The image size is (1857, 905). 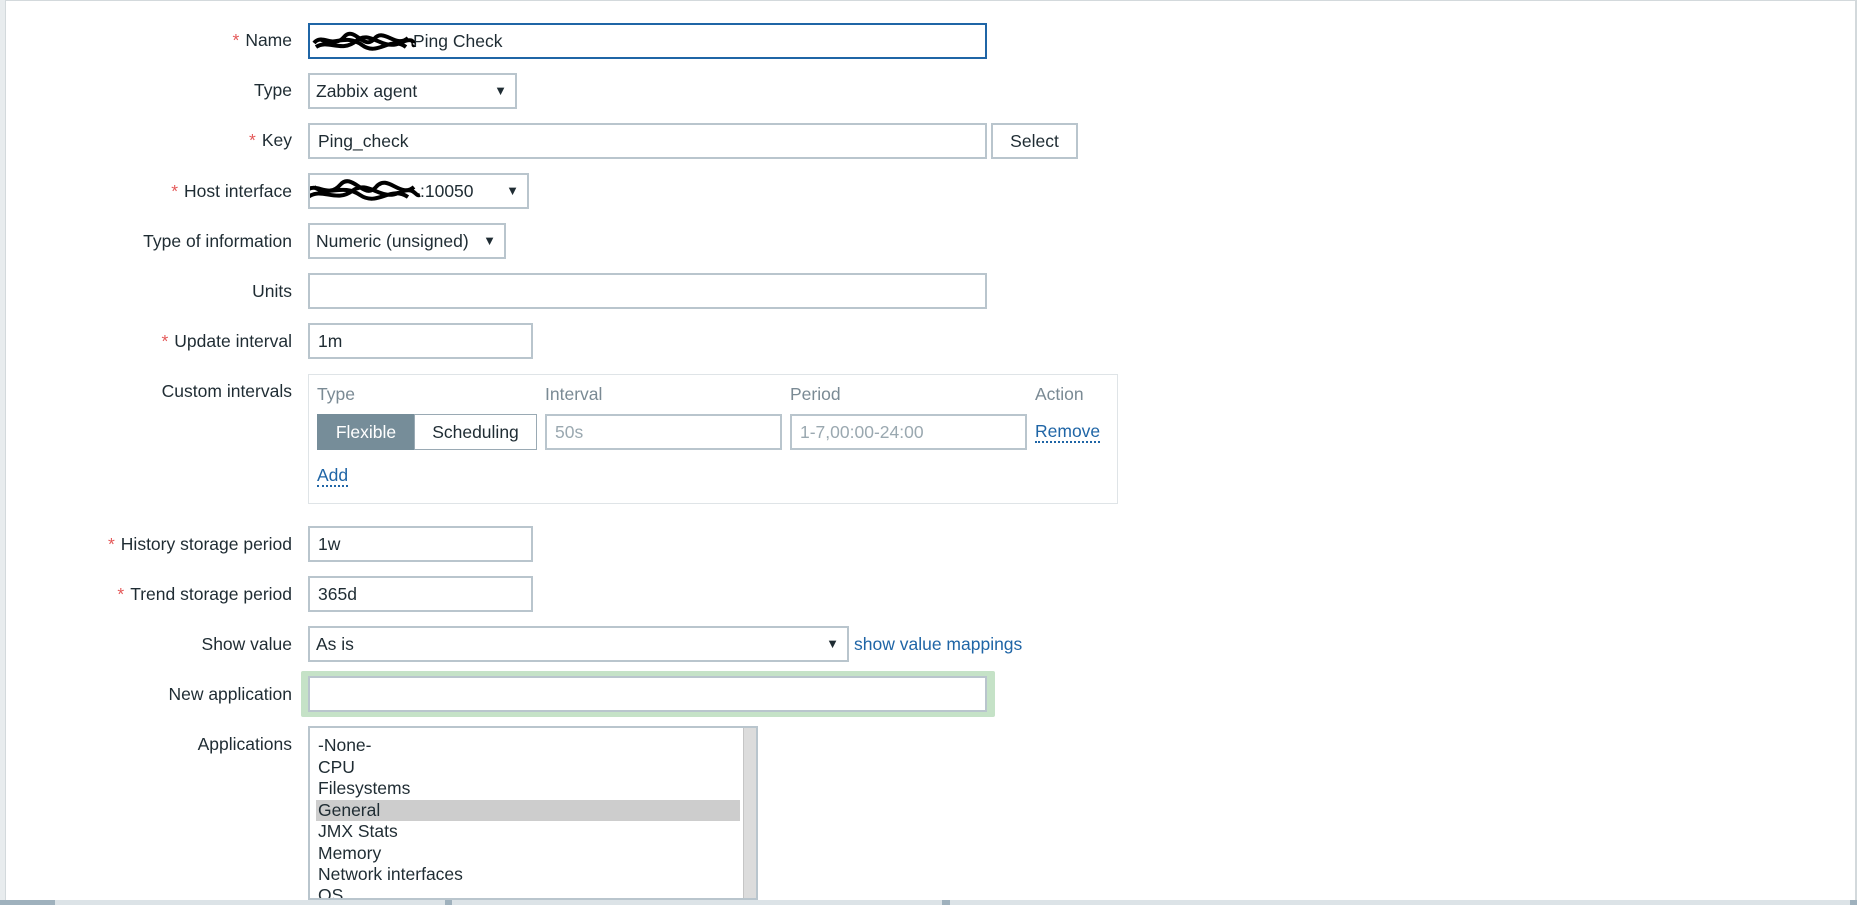 What do you see at coordinates (862, 432) in the screenshot?
I see `custom-period-placeholder: 1-7,00:00-24:00` at bounding box center [862, 432].